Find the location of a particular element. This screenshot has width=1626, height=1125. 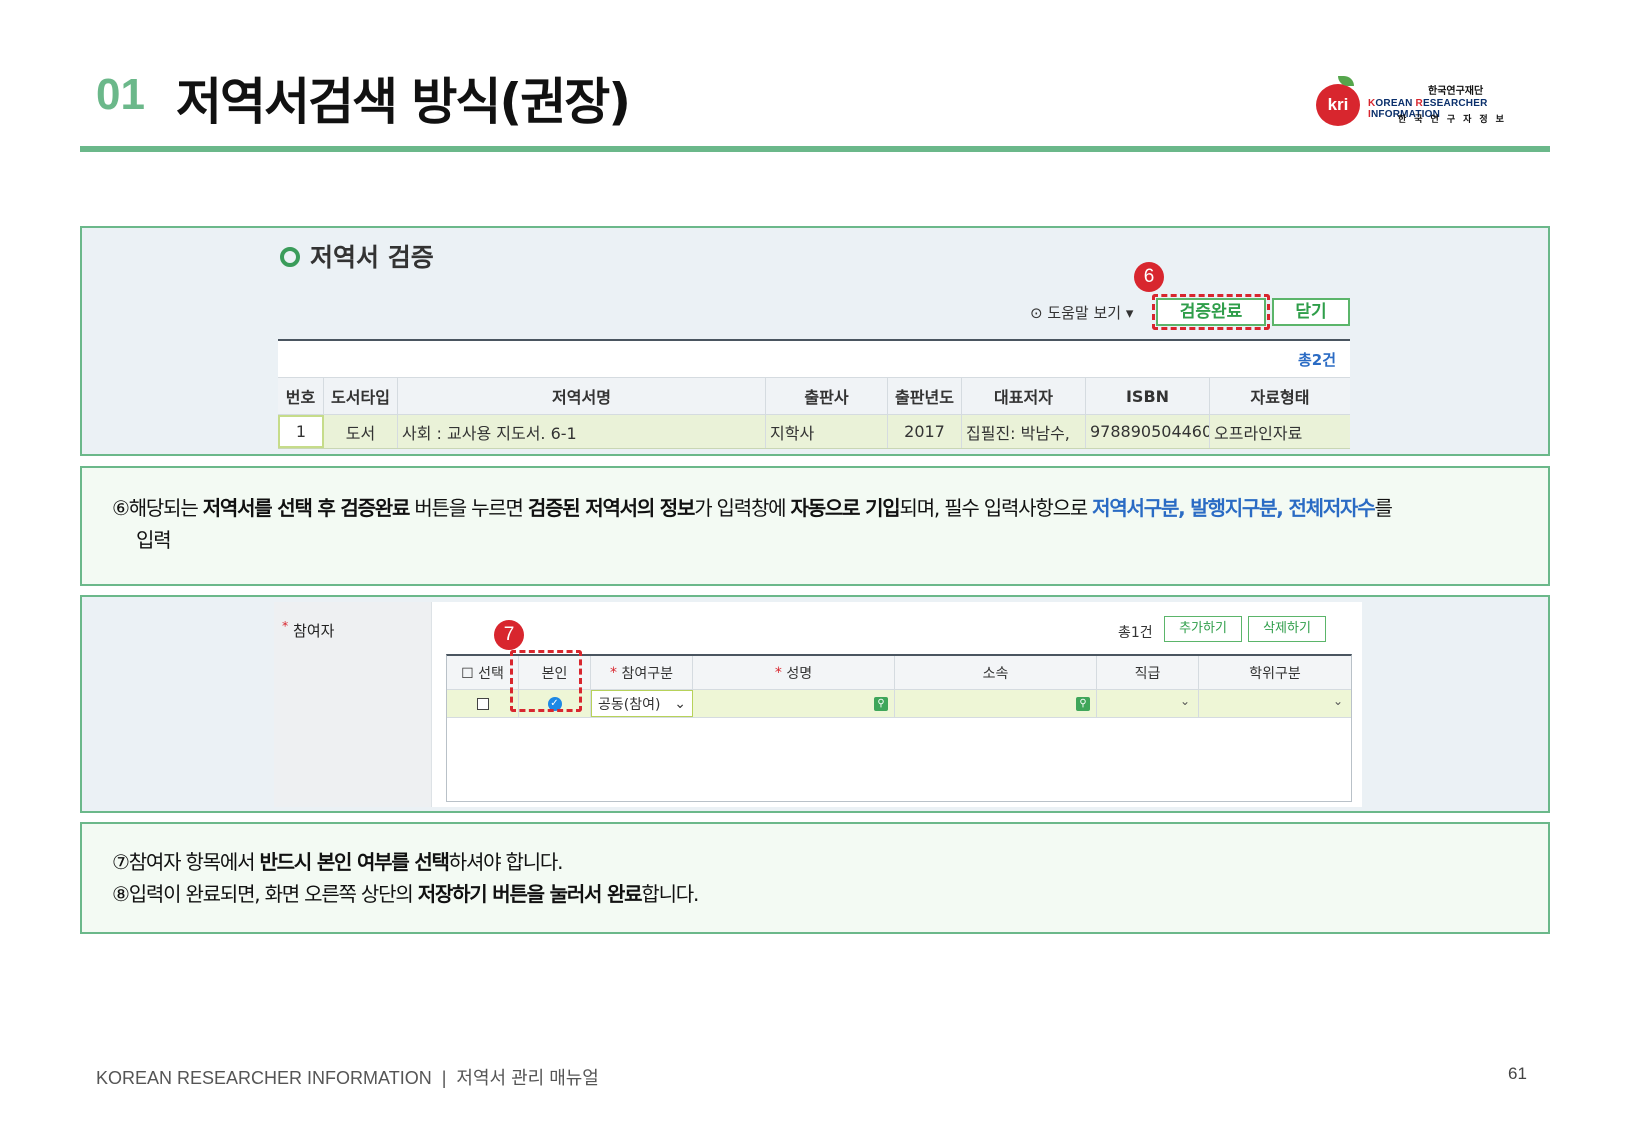

section-ring-icon is located at coordinates (290, 257).